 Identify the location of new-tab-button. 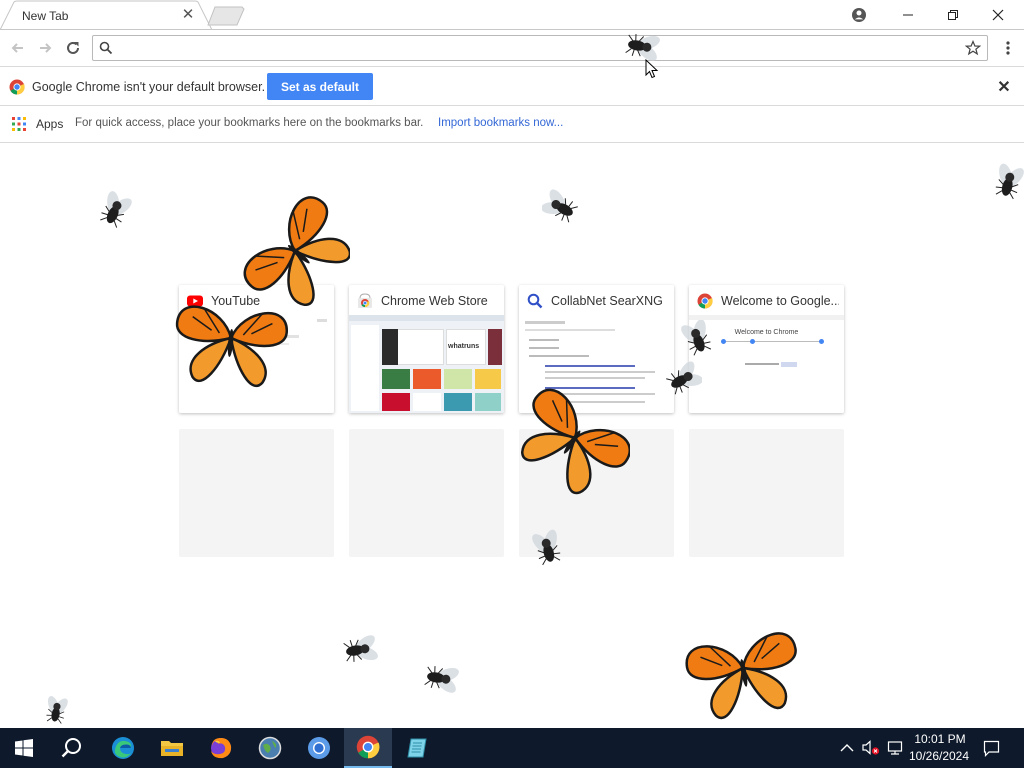
(226, 16).